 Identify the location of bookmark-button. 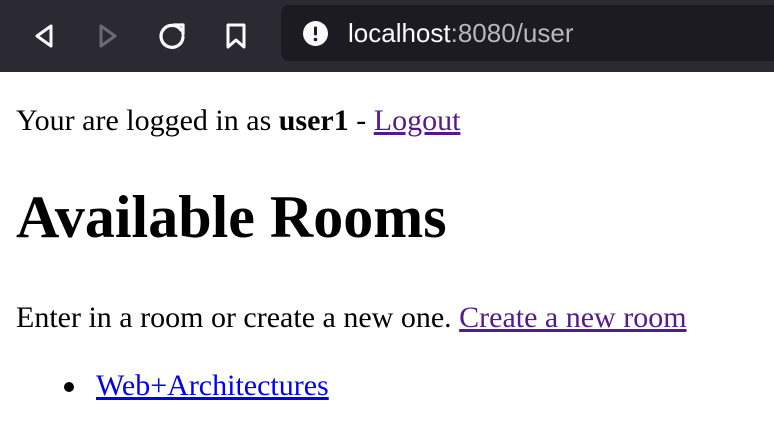
(236, 36).